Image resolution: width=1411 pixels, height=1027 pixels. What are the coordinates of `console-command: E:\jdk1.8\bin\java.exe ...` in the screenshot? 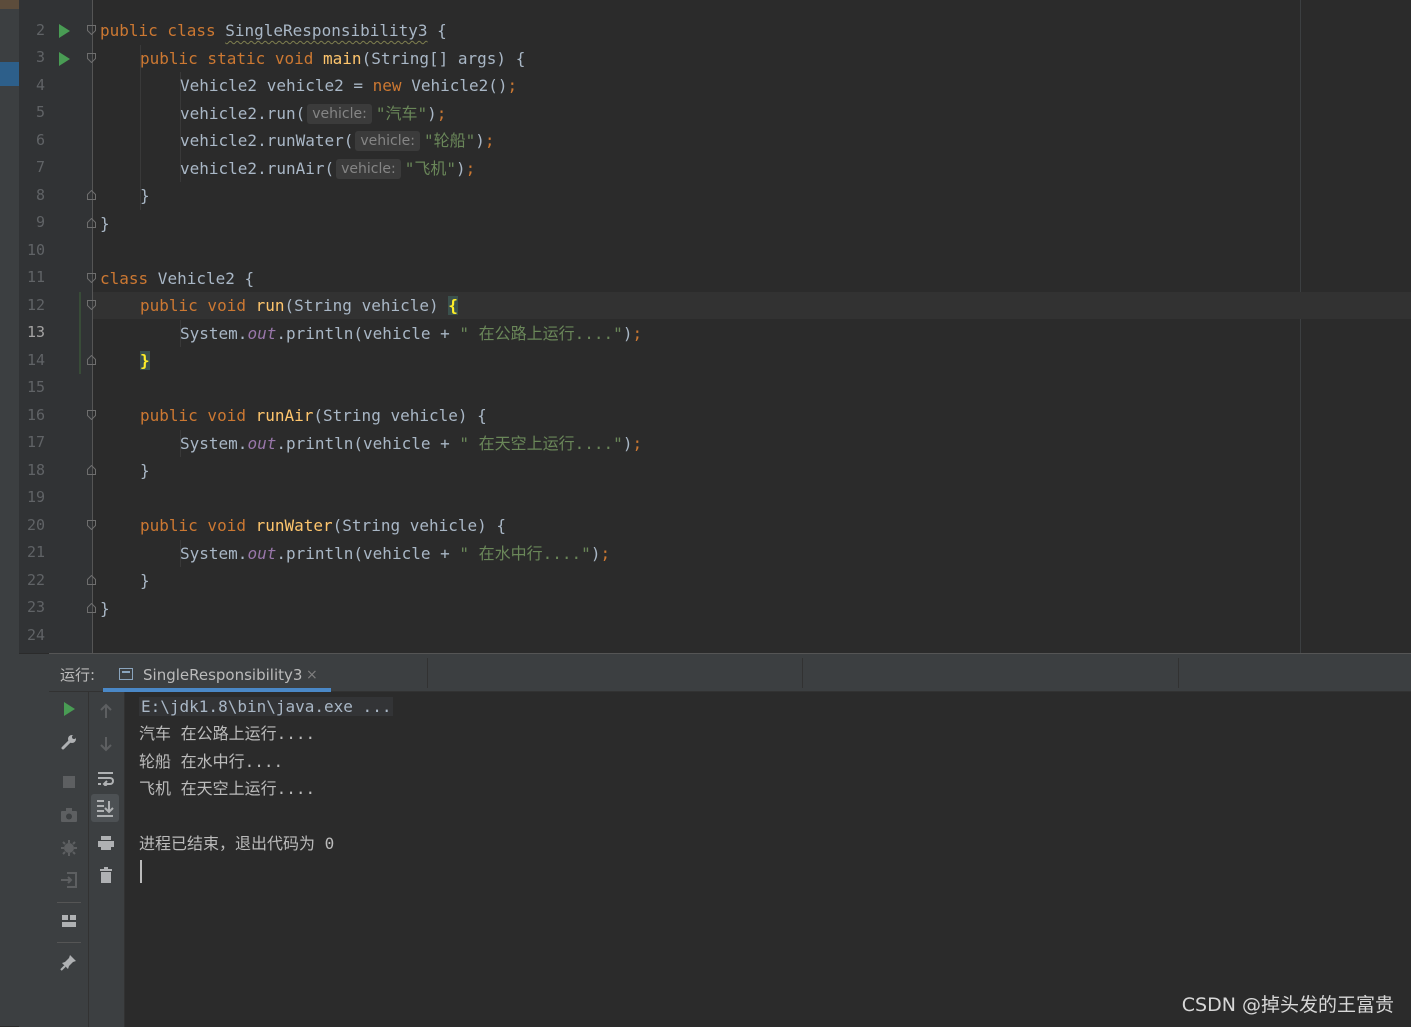 It's located at (266, 706).